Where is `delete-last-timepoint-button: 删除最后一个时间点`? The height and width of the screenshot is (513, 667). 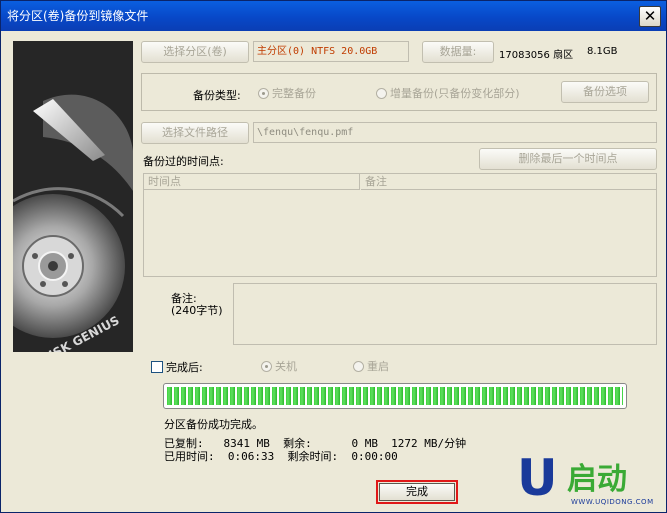 delete-last-timepoint-button: 删除最后一个时间点 is located at coordinates (568, 159).